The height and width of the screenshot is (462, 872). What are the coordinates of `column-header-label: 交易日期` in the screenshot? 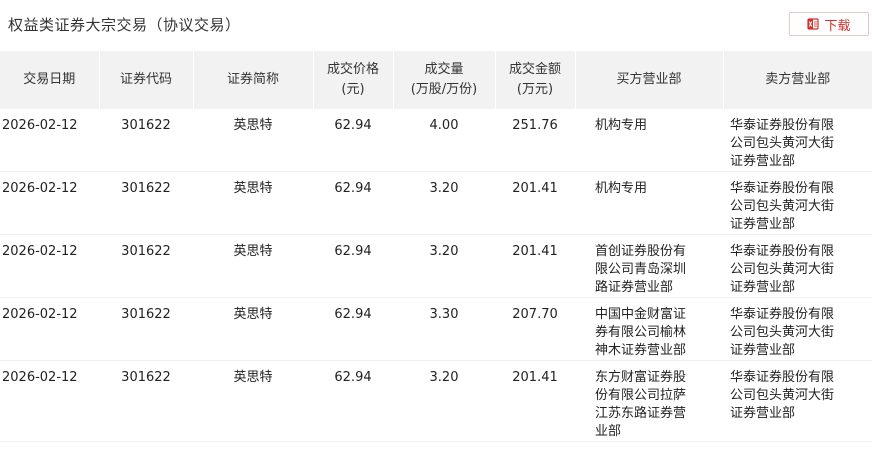 It's located at (49, 79).